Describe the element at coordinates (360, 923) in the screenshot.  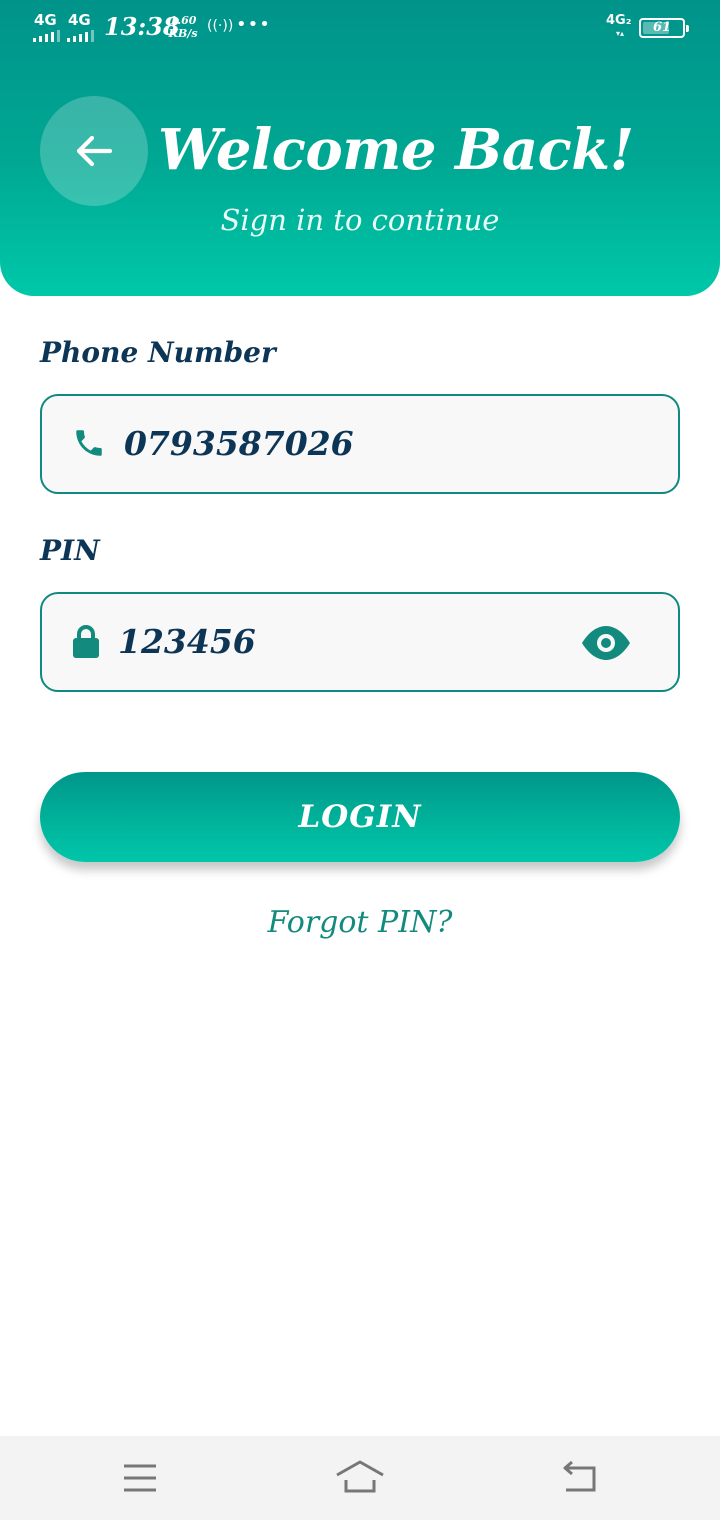
I see `forgot-pin-link: Forgot PIN?` at that location.